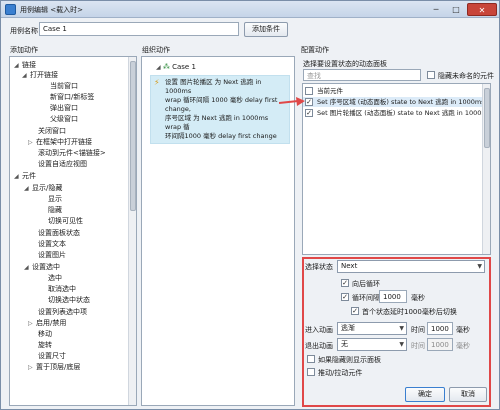 Image resolution: width=500 pixels, height=410 pixels. What do you see at coordinates (60, 142) in the screenshot?
I see `tree-item: ▷ 在框架中打开链接` at bounding box center [60, 142].